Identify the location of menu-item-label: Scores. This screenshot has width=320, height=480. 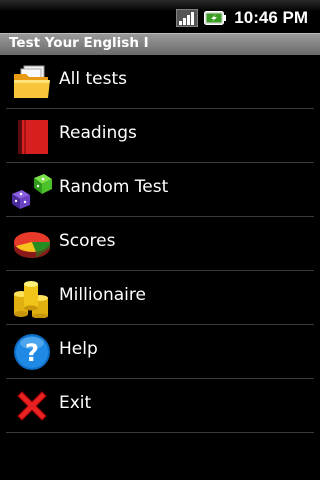
(87, 241).